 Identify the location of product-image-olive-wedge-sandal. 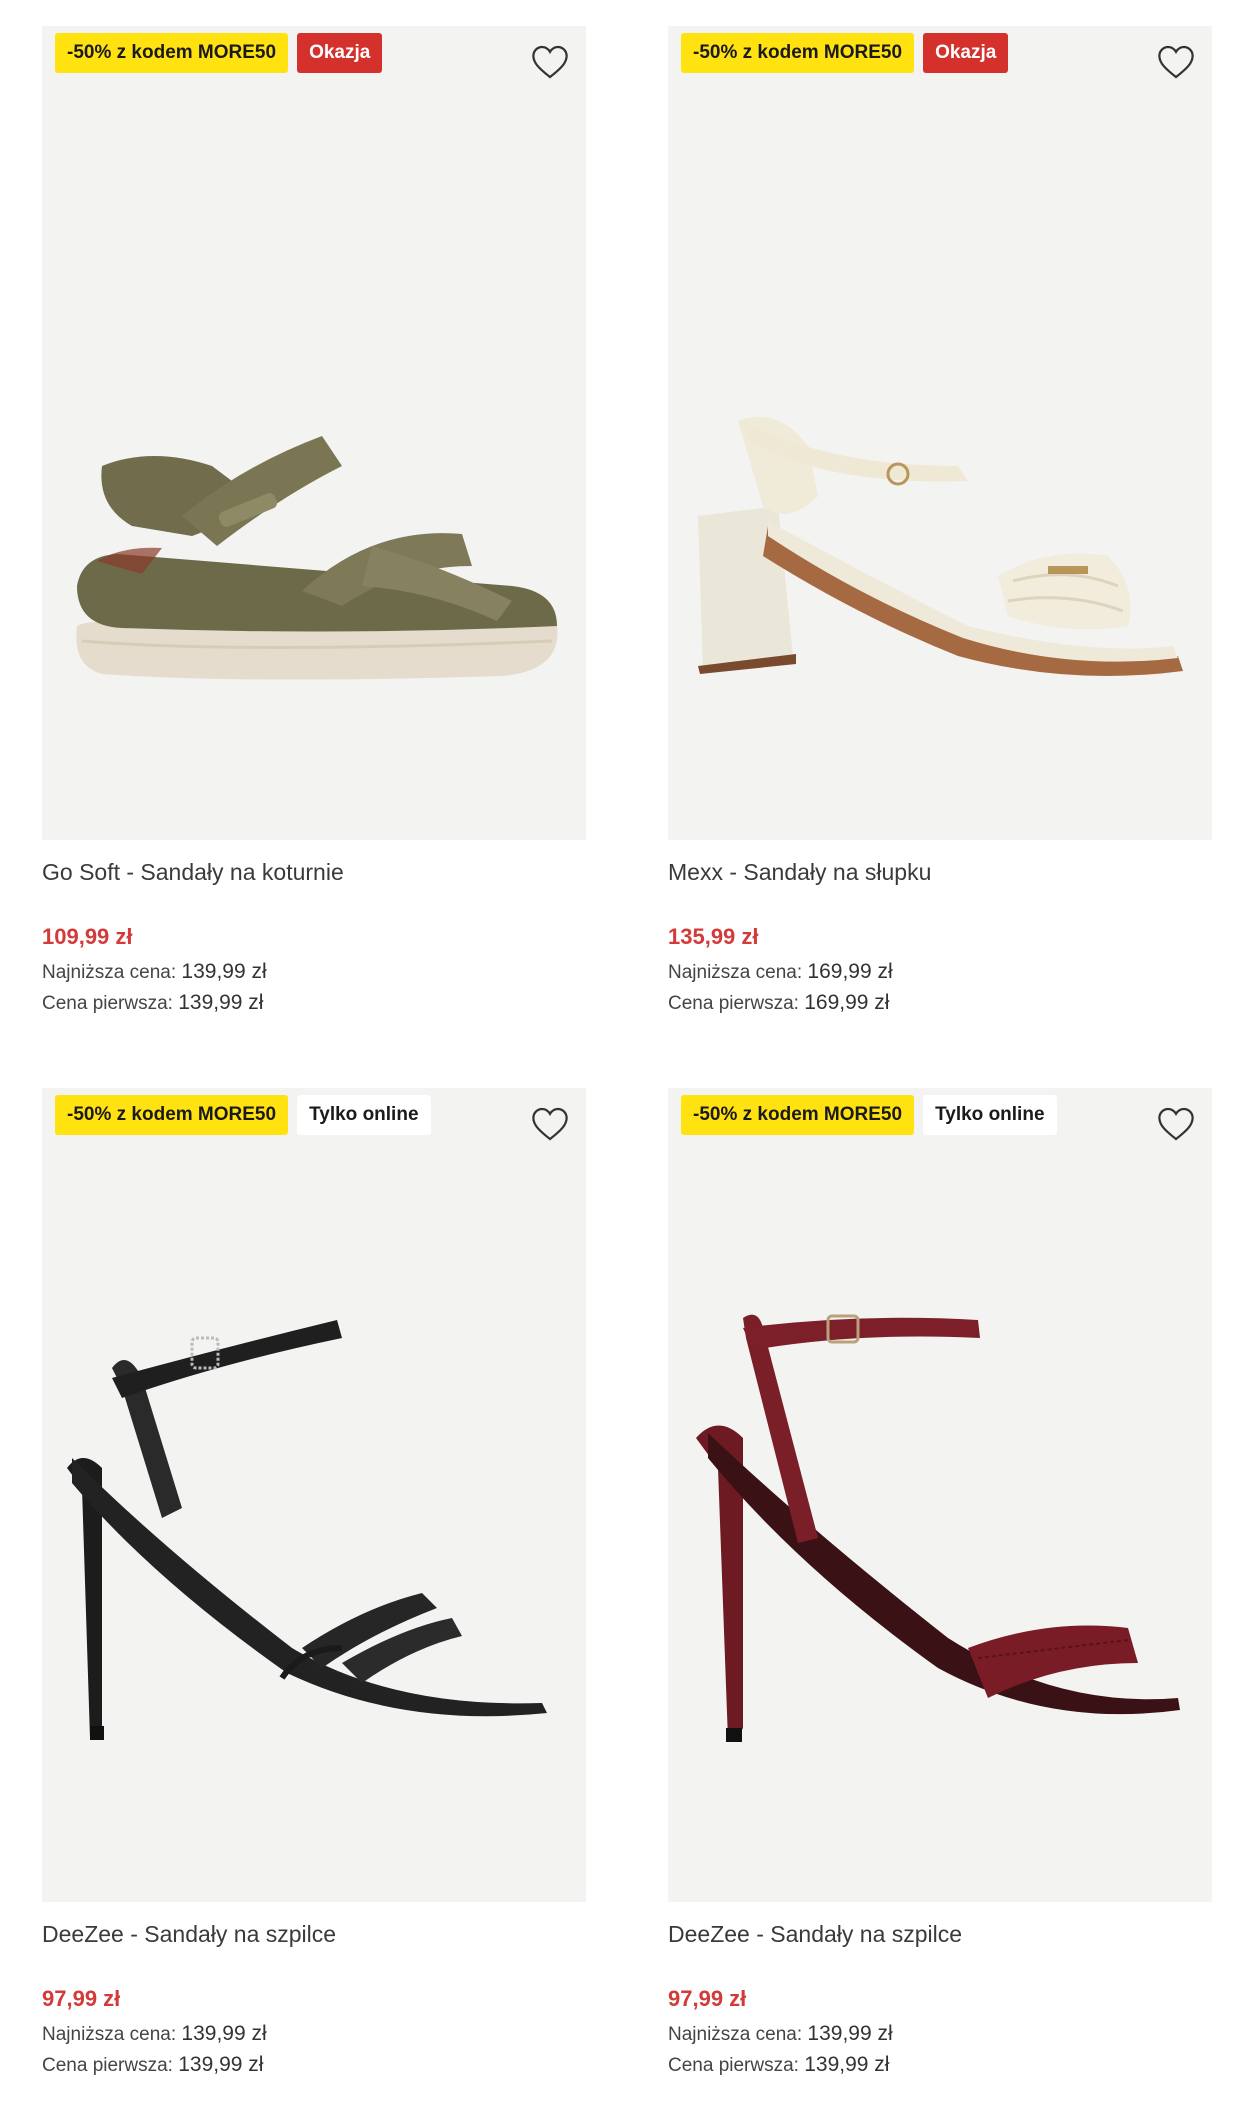
(317, 558).